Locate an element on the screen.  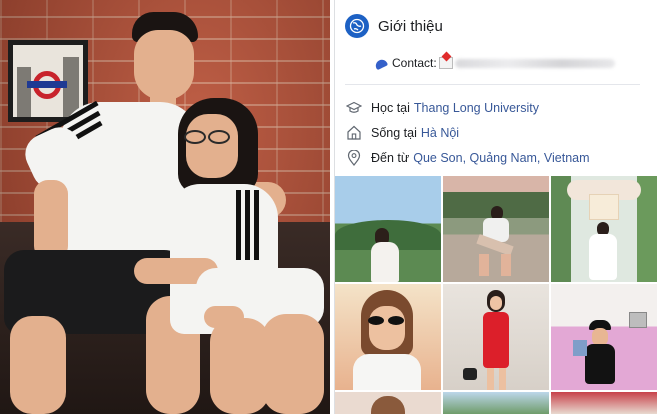
location-pin-icon is located at coordinates (354, 158).